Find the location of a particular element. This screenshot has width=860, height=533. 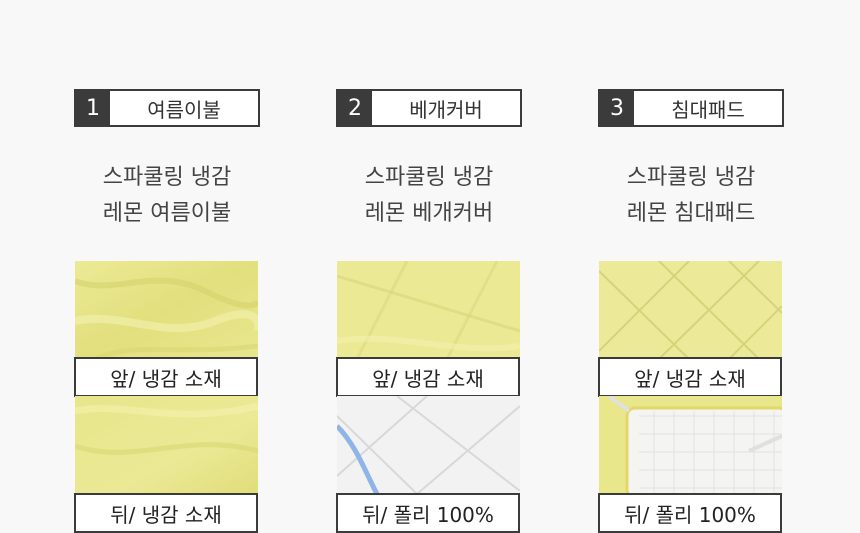

description-line-2: 레몬 침대패드 is located at coordinates (691, 213).